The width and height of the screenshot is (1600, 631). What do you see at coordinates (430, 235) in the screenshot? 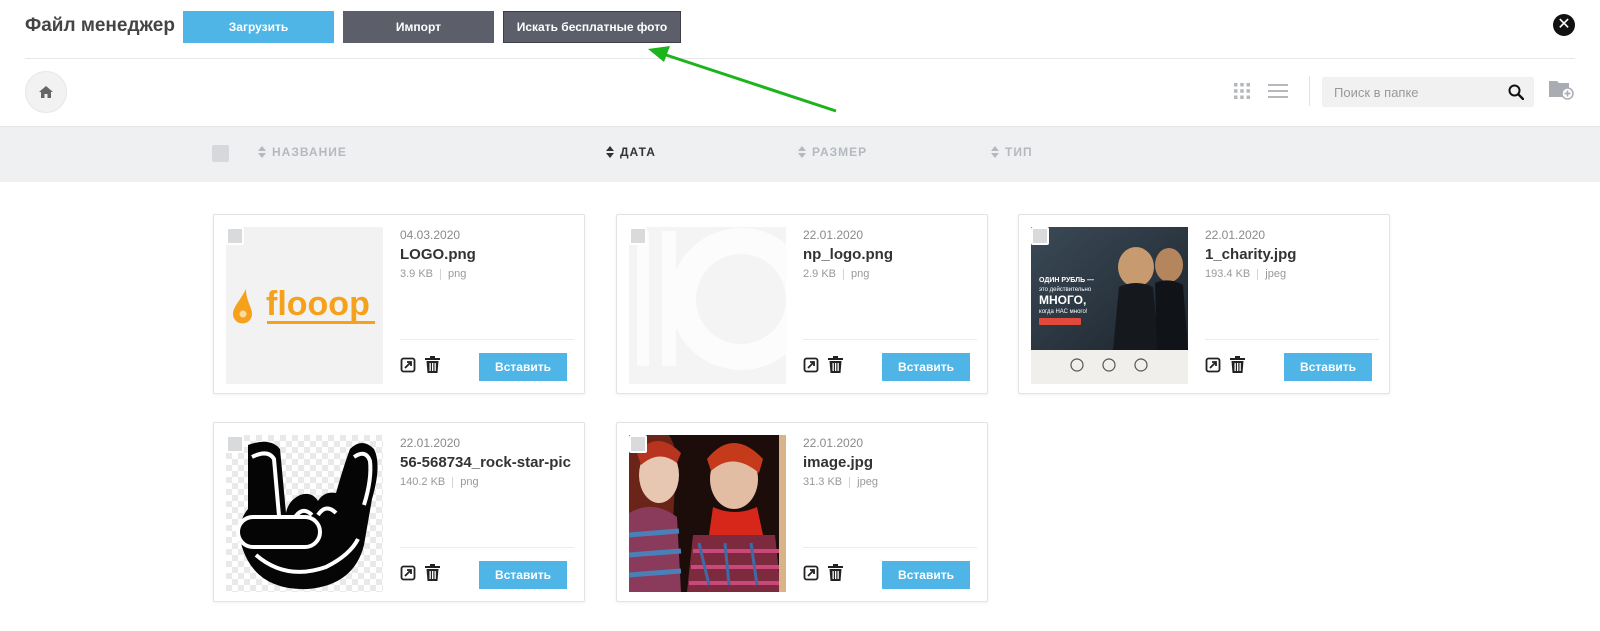
I see `file-date: 04.03.2020` at bounding box center [430, 235].